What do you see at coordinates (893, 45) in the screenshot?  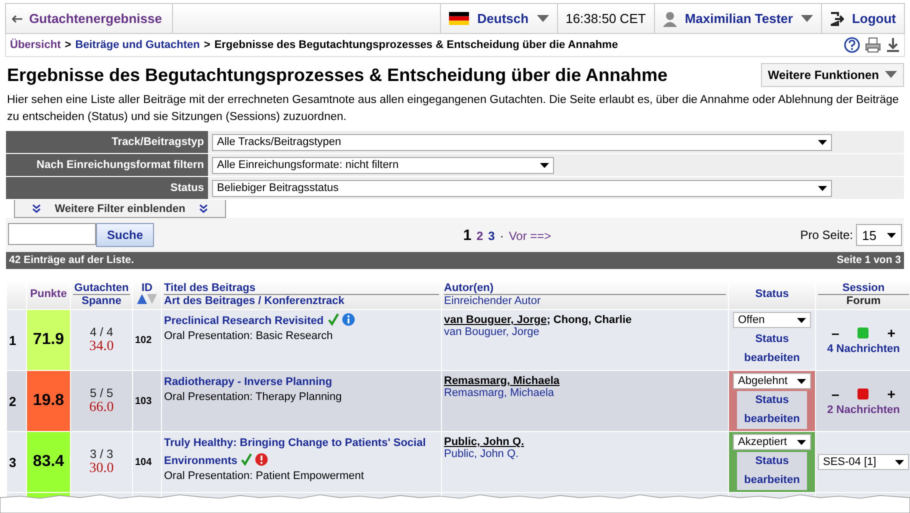 I see `download-icon` at bounding box center [893, 45].